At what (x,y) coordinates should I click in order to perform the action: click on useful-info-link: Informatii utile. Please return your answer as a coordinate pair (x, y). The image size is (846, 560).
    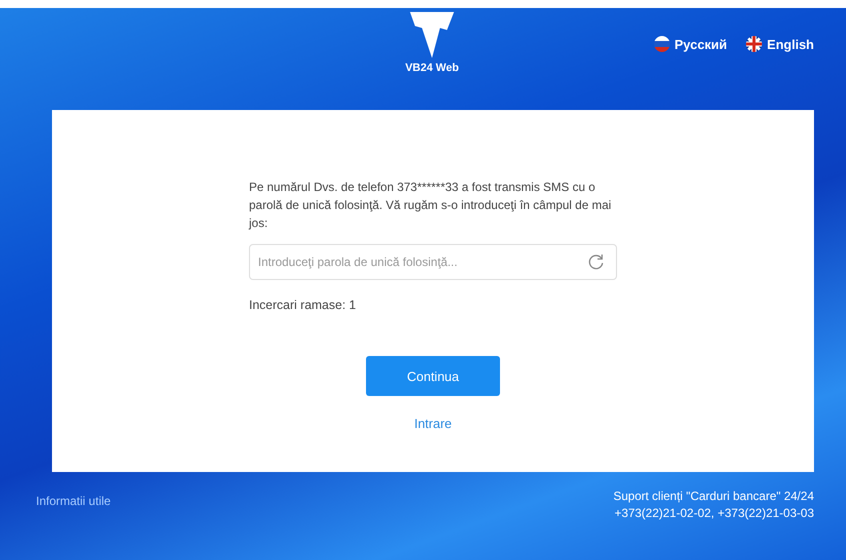
    Looking at the image, I should click on (73, 508).